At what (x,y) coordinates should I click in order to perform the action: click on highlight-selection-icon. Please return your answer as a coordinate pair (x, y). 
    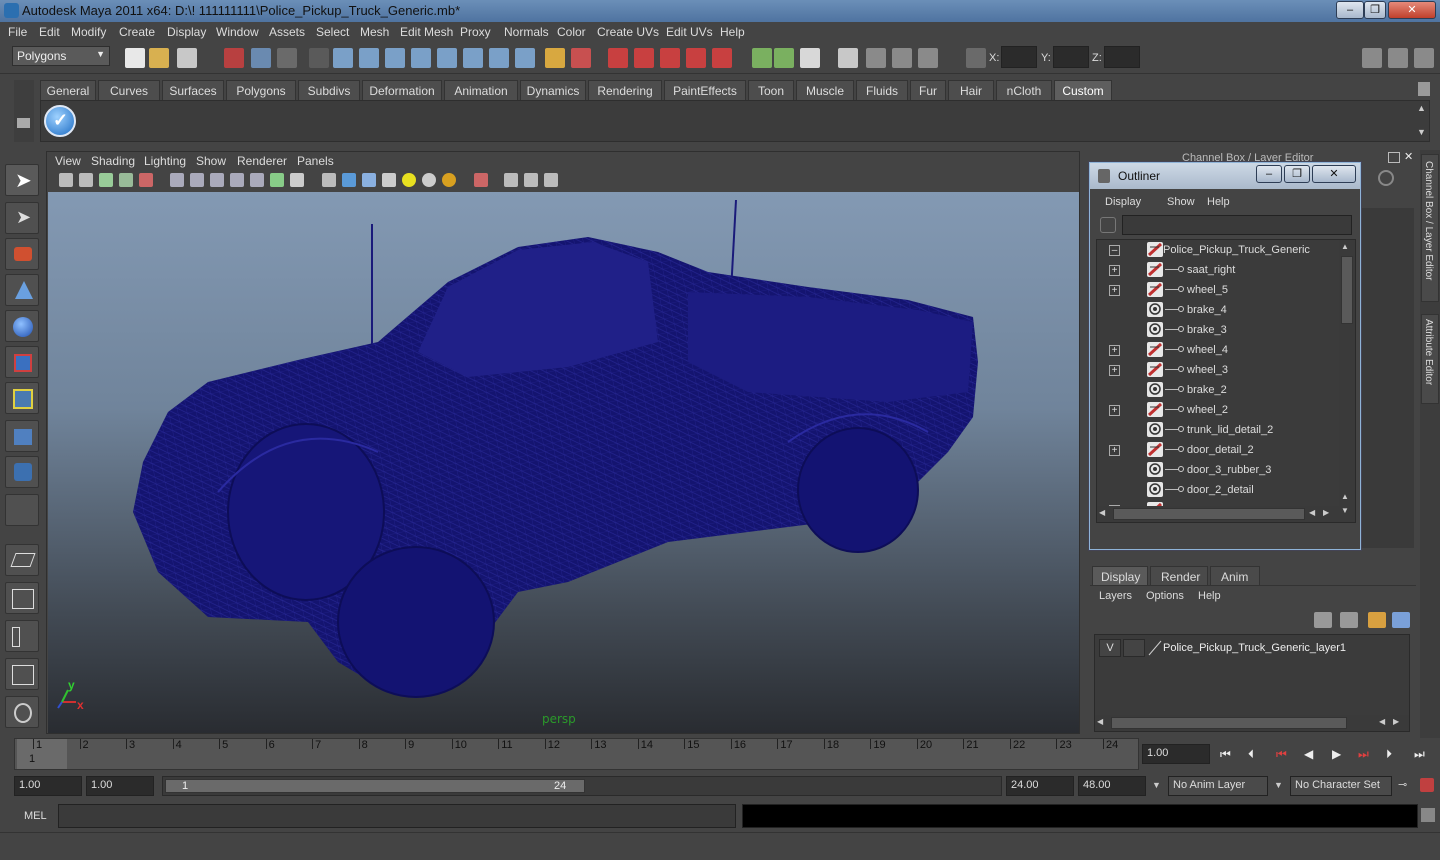
    Looking at the image, I should click on (581, 58).